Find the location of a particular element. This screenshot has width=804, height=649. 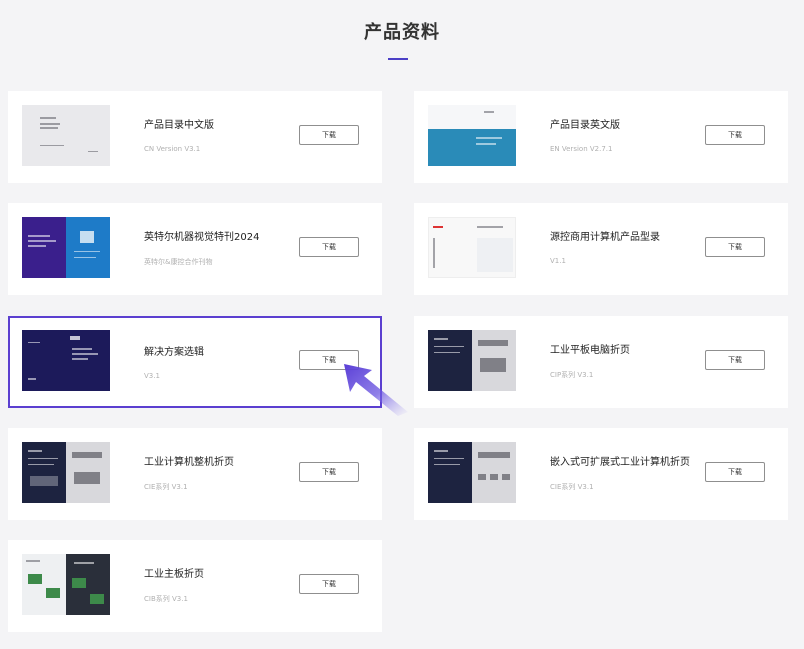

card-embedded-expandable-brochure: 嵌入式可扩展式工业计算机折页 CIE系列 V3.1 下载 is located at coordinates (601, 474).